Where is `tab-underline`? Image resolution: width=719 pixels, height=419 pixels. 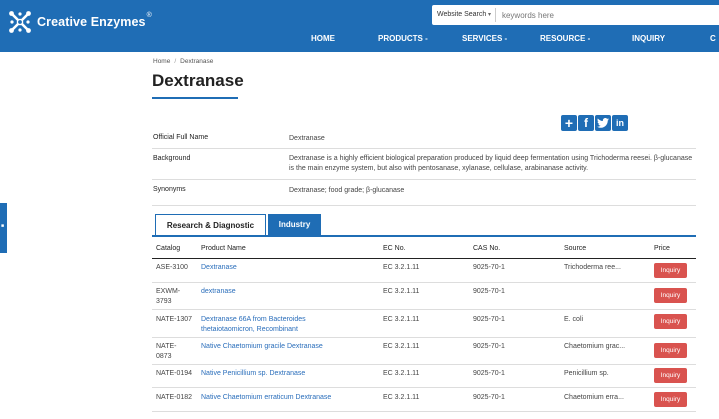 tab-underline is located at coordinates (424, 236).